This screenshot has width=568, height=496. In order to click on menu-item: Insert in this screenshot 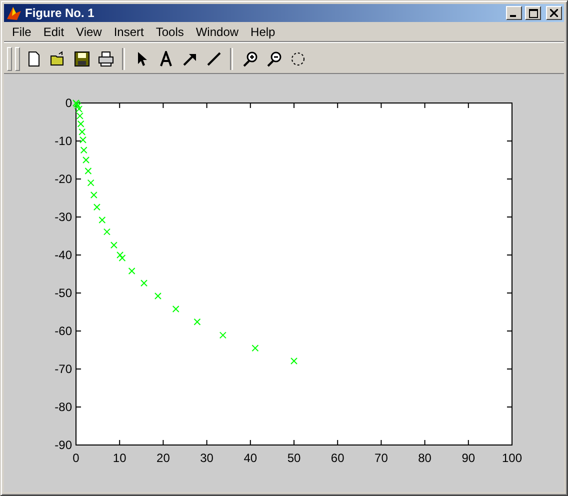, I will do `click(129, 31)`.